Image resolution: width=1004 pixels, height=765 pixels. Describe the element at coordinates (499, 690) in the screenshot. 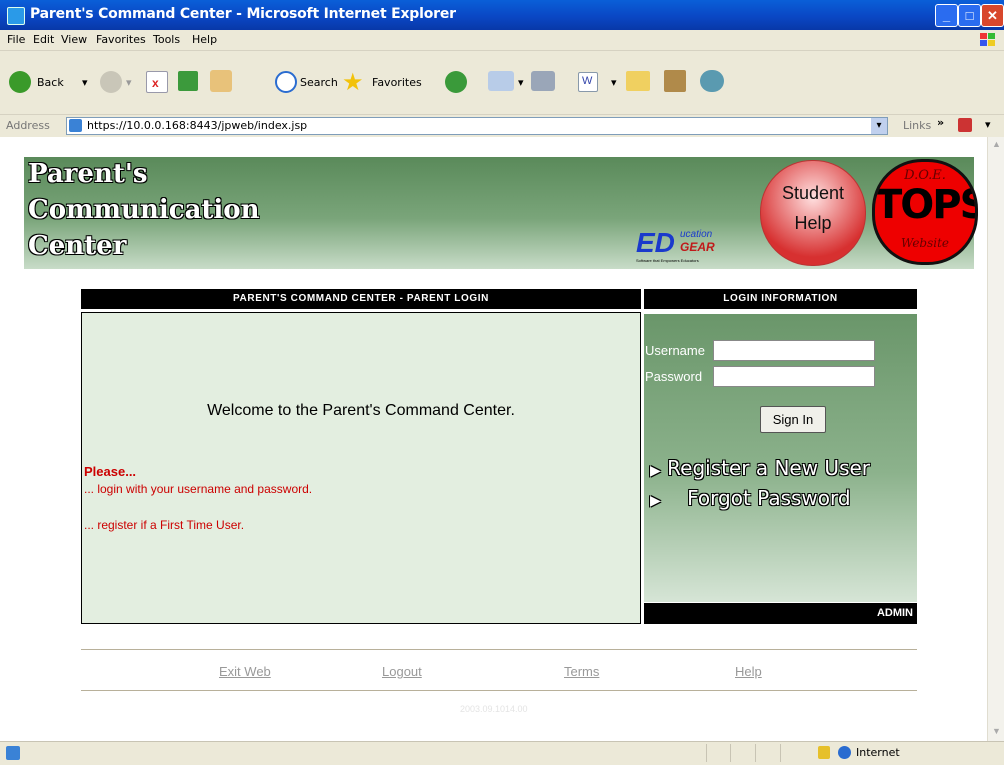

I see `footer-divider-bottom` at that location.